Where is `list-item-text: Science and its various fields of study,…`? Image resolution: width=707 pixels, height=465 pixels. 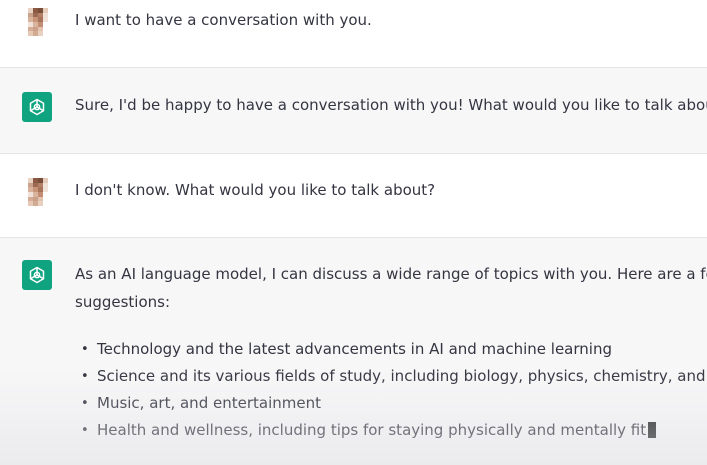
list-item-text: Science and its various fields of study,… is located at coordinates (402, 376).